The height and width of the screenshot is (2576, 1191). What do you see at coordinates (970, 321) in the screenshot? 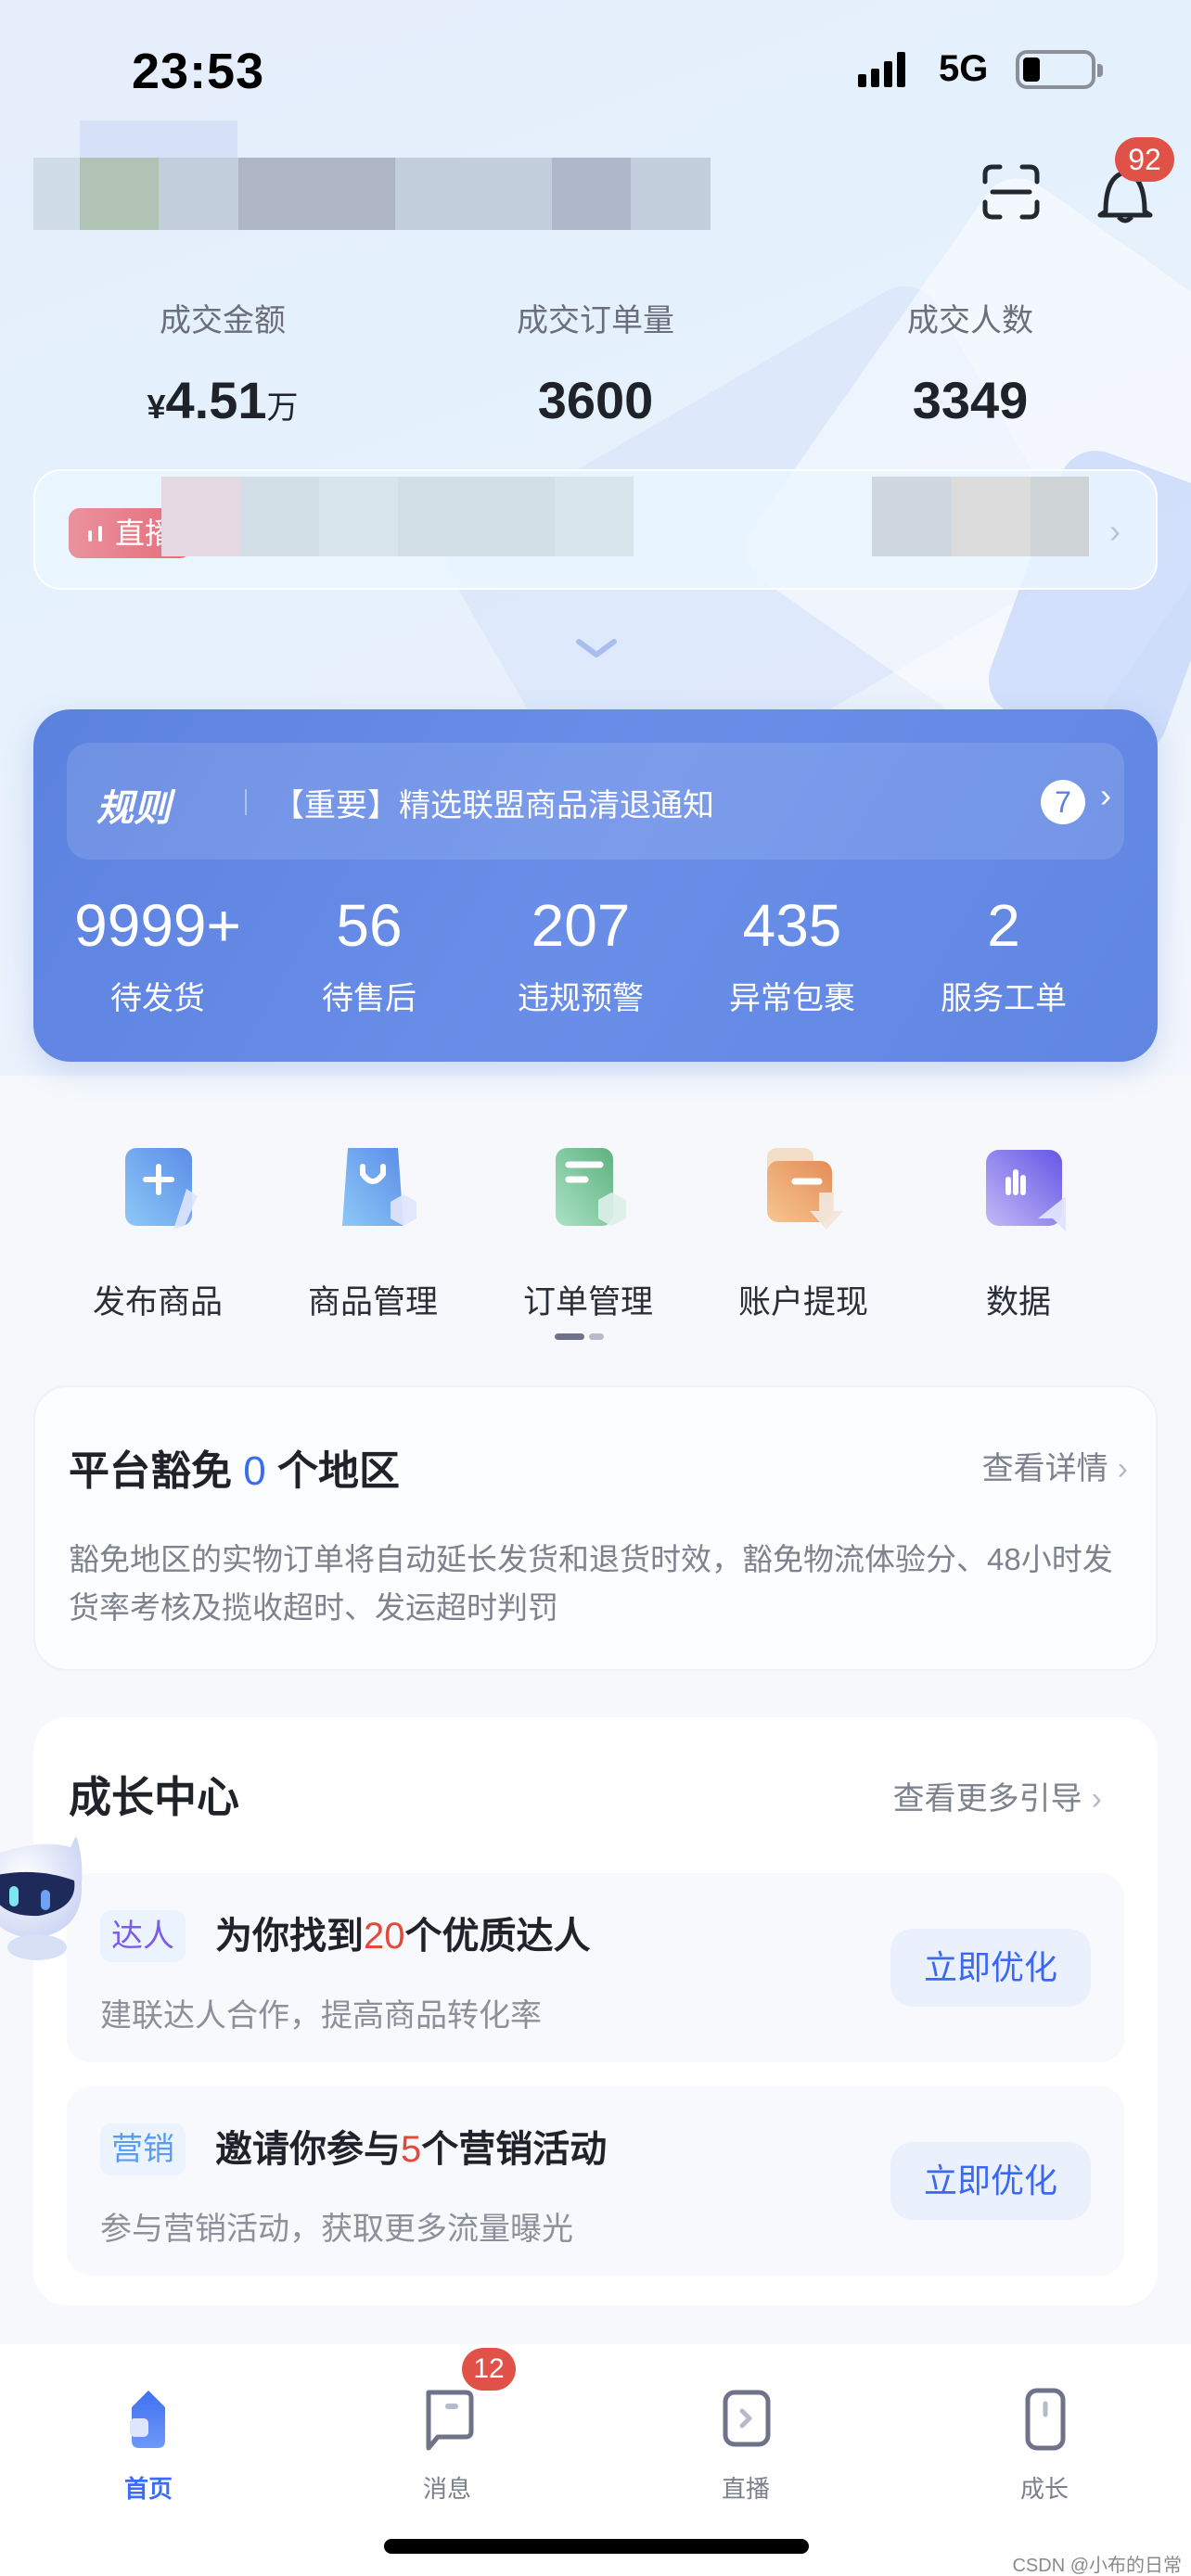
I see `stat-label: 成交人数` at bounding box center [970, 321].